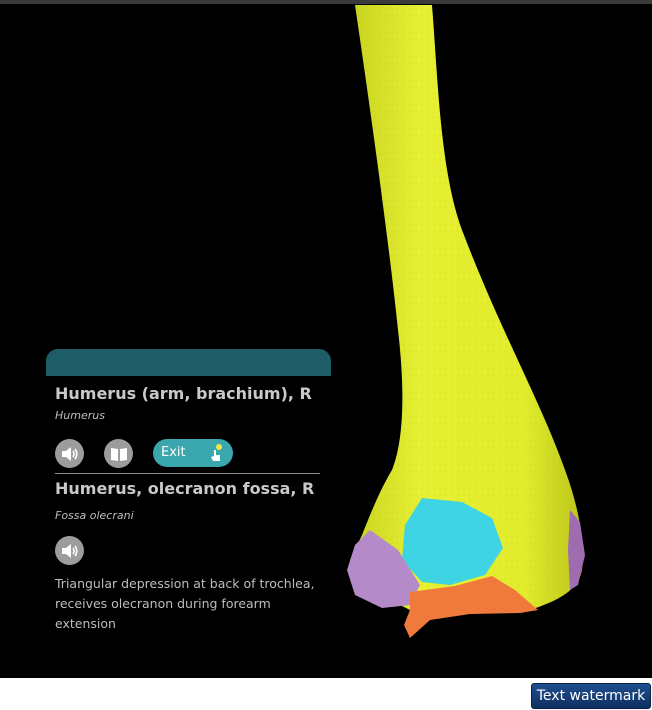  Describe the element at coordinates (187, 473) in the screenshot. I see `divider` at that location.